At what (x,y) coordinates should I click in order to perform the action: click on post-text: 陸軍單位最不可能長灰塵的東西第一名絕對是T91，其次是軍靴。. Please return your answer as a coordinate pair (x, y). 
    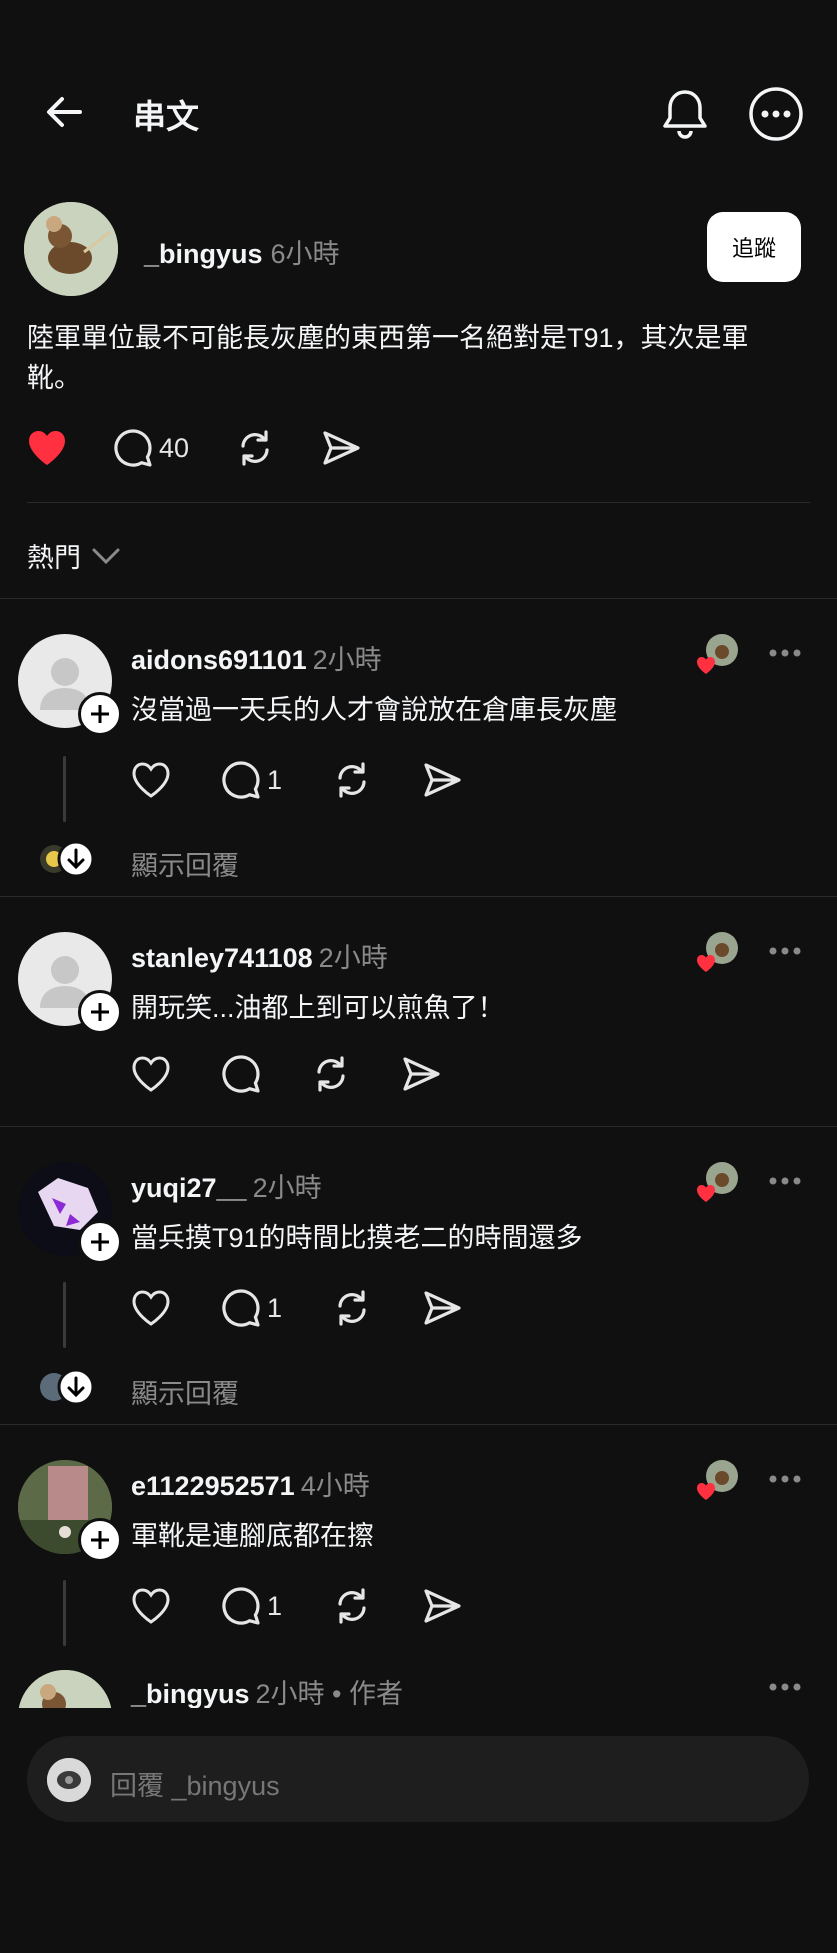
    Looking at the image, I should click on (388, 358).